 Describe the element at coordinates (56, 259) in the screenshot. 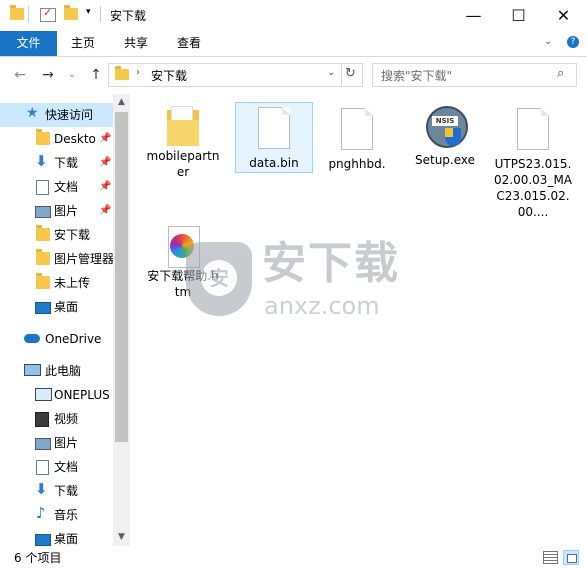

I see `sidebar-item-image-manager: 图片管理器` at that location.